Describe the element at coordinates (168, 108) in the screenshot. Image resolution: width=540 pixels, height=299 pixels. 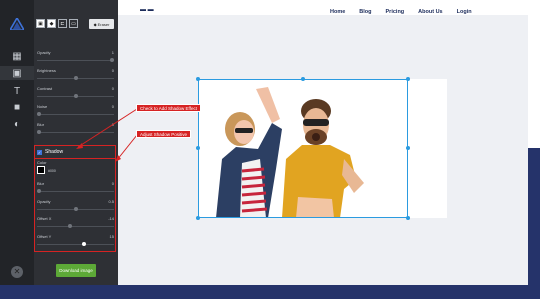
I see `check-shadow-callout: Check to Add Shadow Effect` at that location.